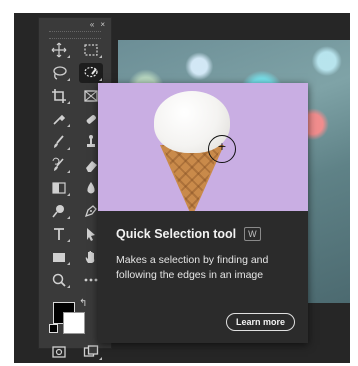  Describe the element at coordinates (59, 50) in the screenshot. I see `move-tool-icon` at that location.